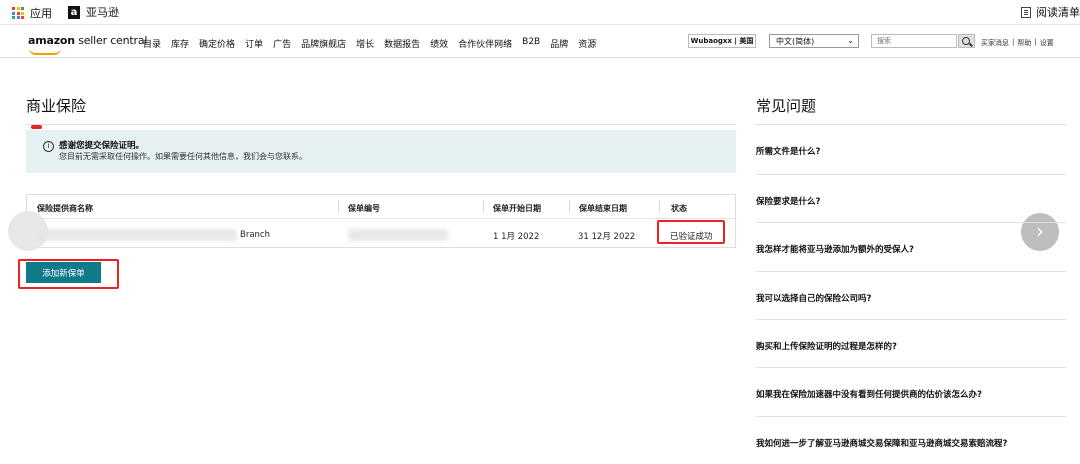  I want to click on header-divider, so click(381, 218).